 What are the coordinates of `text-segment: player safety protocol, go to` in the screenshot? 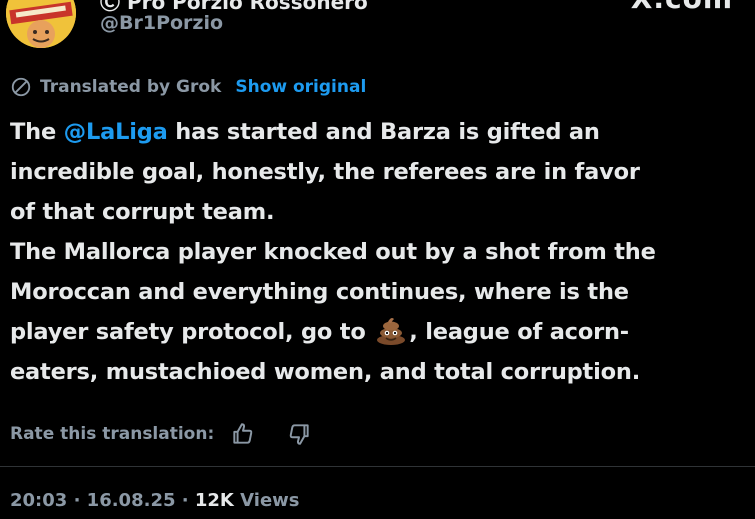 It's located at (192, 332).